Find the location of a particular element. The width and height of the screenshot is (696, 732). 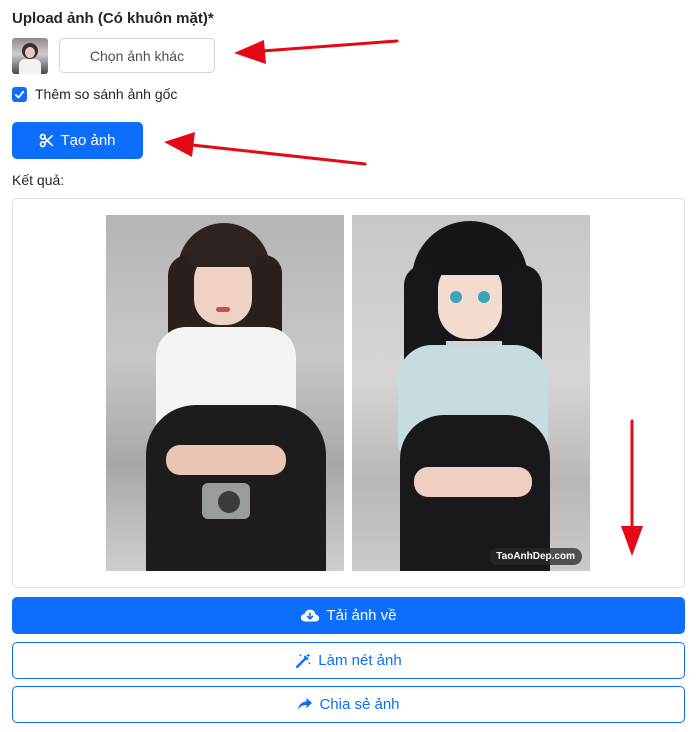

create-image-button: Tạo ảnh is located at coordinates (77, 140).